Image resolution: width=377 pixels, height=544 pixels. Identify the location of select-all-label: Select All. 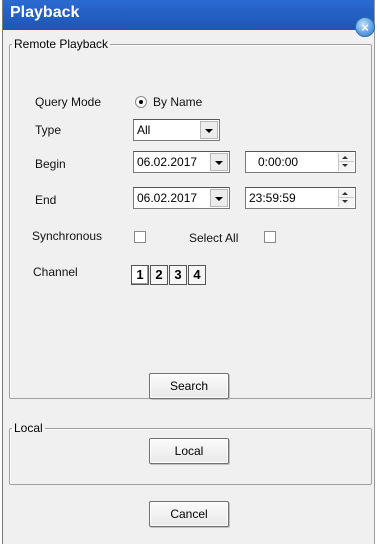
(214, 238).